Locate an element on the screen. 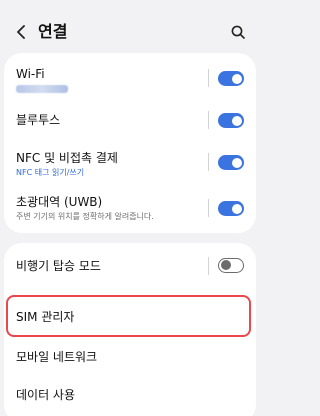 This screenshot has height=416, width=320. airplane-mode-title: 비행기 탑승 모드 is located at coordinates (58, 266).